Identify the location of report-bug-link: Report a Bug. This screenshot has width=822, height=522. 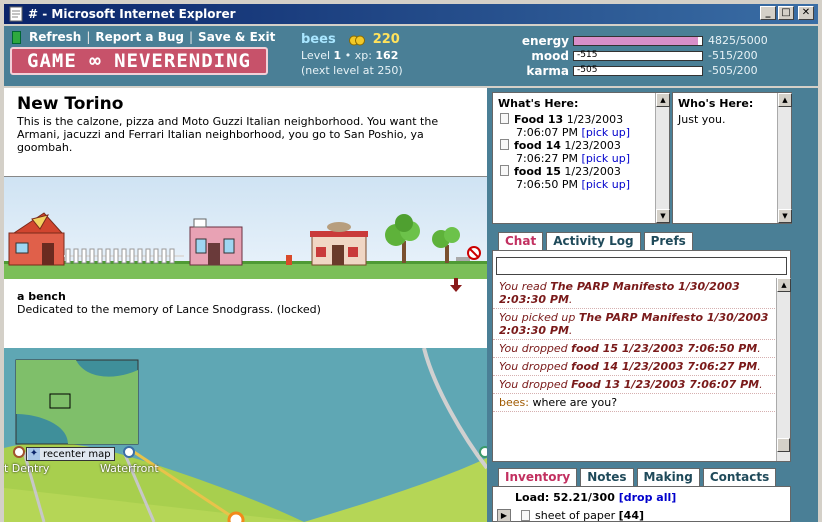
(139, 37).